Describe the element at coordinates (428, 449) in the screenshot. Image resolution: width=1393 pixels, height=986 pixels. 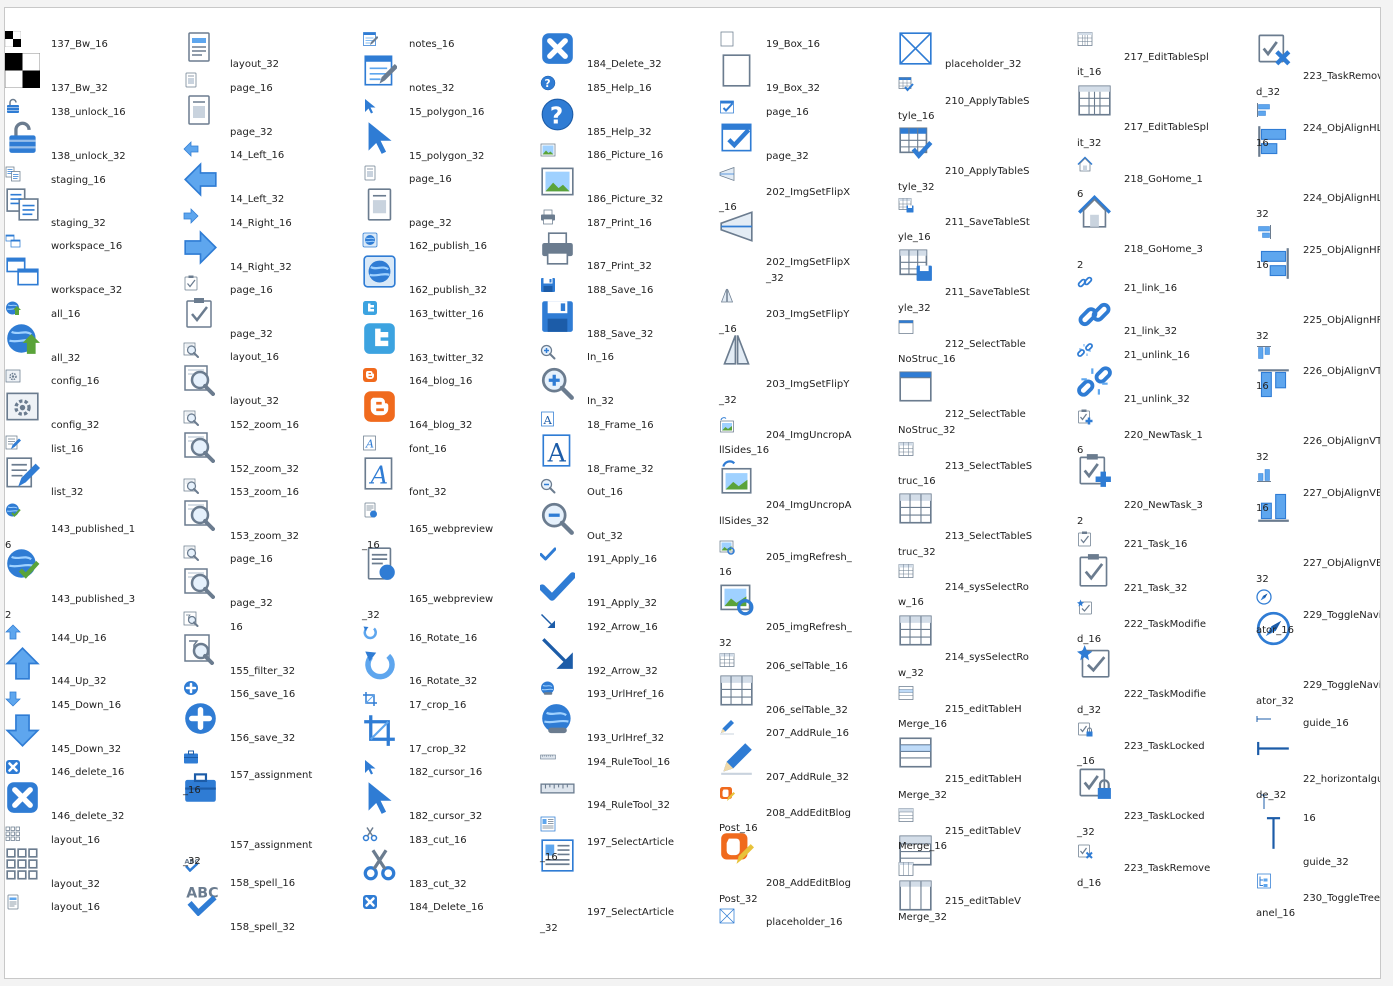
I see `icon-label: font_16` at that location.